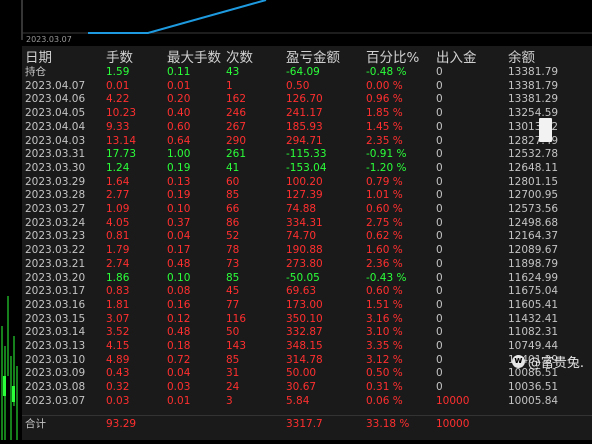  I want to click on cell-balance: 10749.44, so click(533, 346).